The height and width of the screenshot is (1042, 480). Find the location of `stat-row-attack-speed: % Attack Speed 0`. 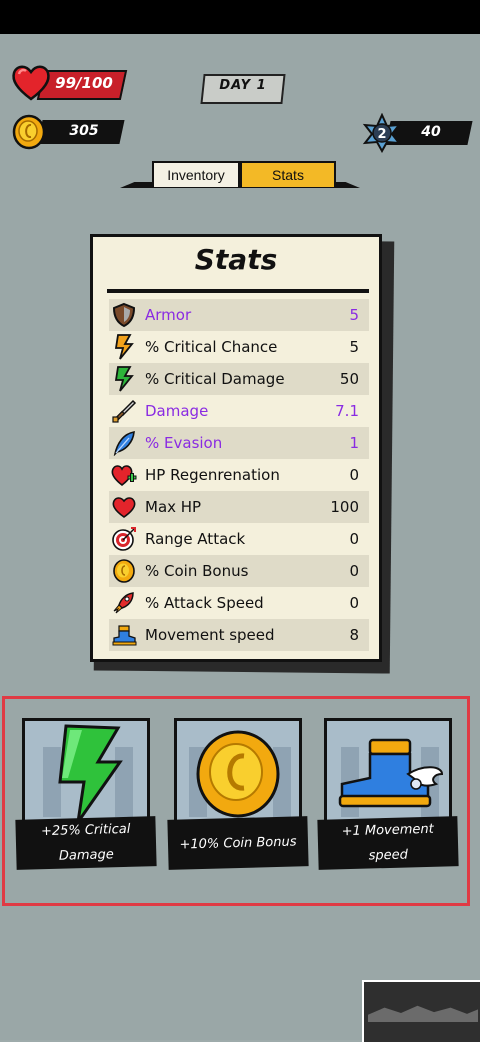

stat-row-attack-speed: % Attack Speed 0 is located at coordinates (239, 603).